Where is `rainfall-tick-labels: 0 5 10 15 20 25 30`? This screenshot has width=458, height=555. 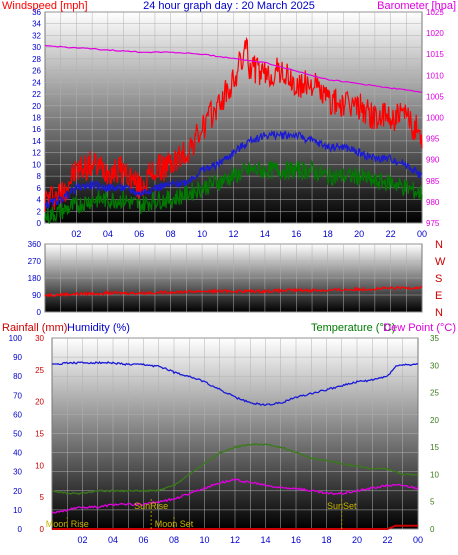
rainfall-tick-labels: 0 5 10 15 20 25 30 is located at coordinates (39, 434).